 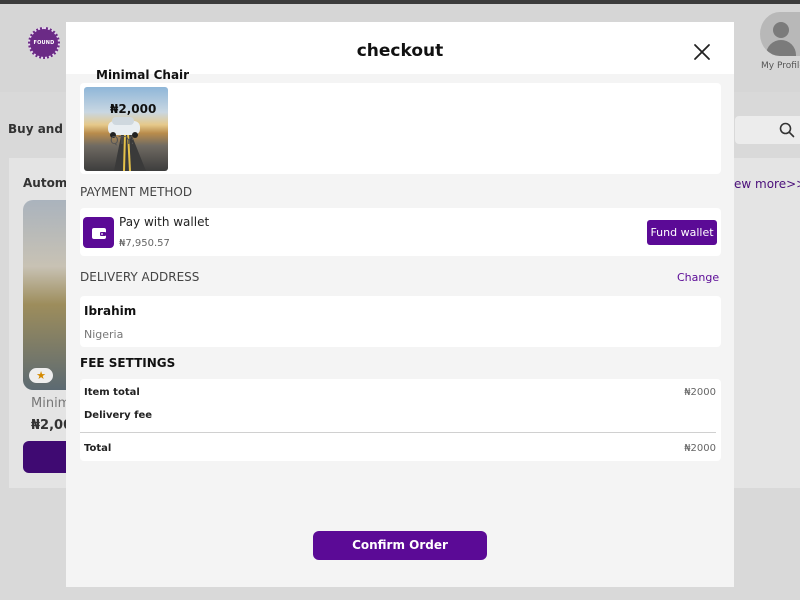 I want to click on product-card-image, so click(x=45, y=295).